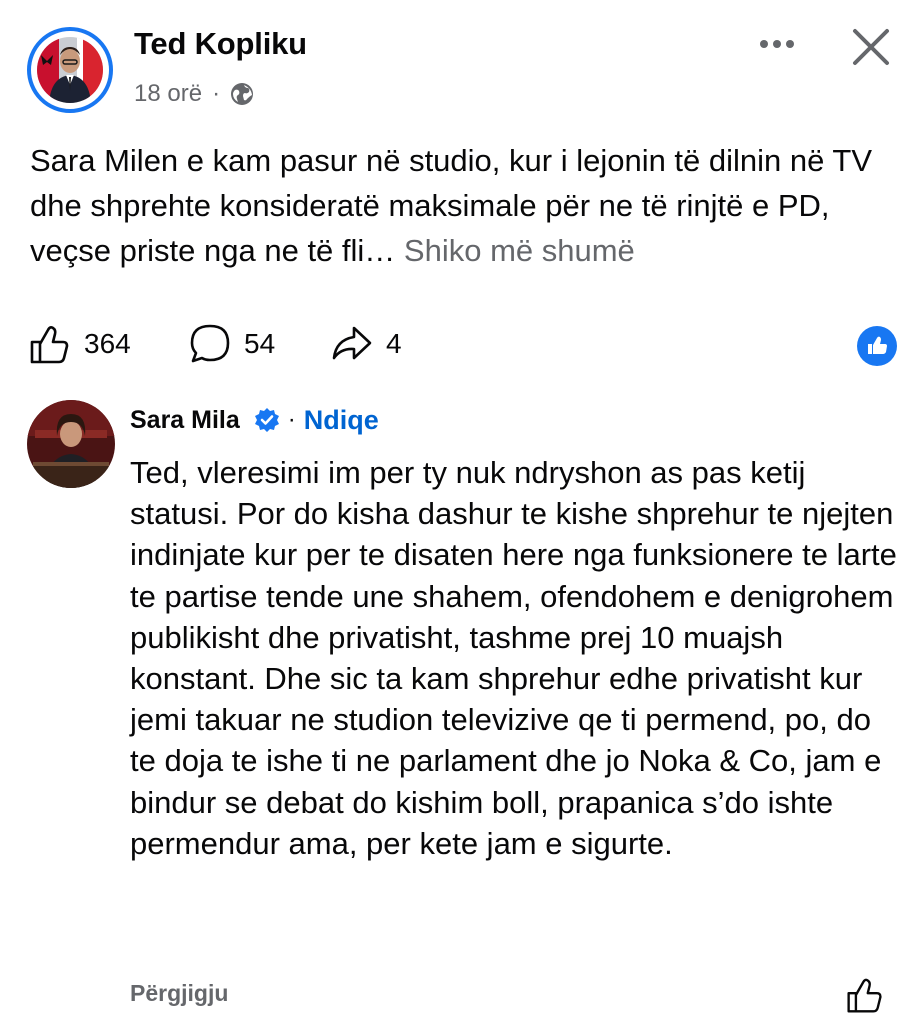 This screenshot has height=1024, width=918. I want to click on close-icon, so click(871, 47).